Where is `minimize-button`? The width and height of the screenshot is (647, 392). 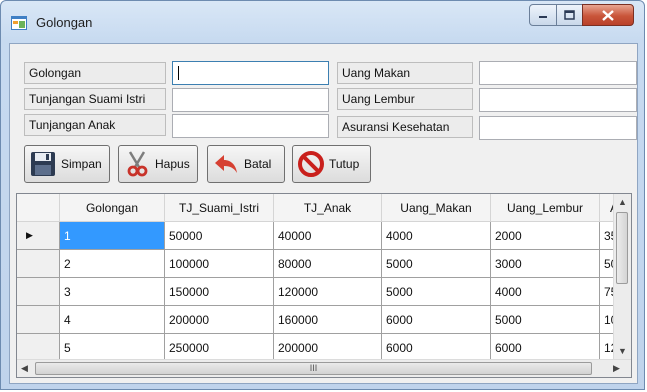 minimize-button is located at coordinates (543, 15).